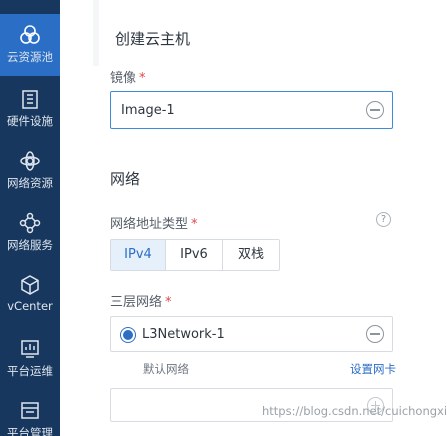 This screenshot has width=447, height=436. Describe the element at coordinates (166, 369) in the screenshot. I see `default-network-note: 默认网络` at that location.